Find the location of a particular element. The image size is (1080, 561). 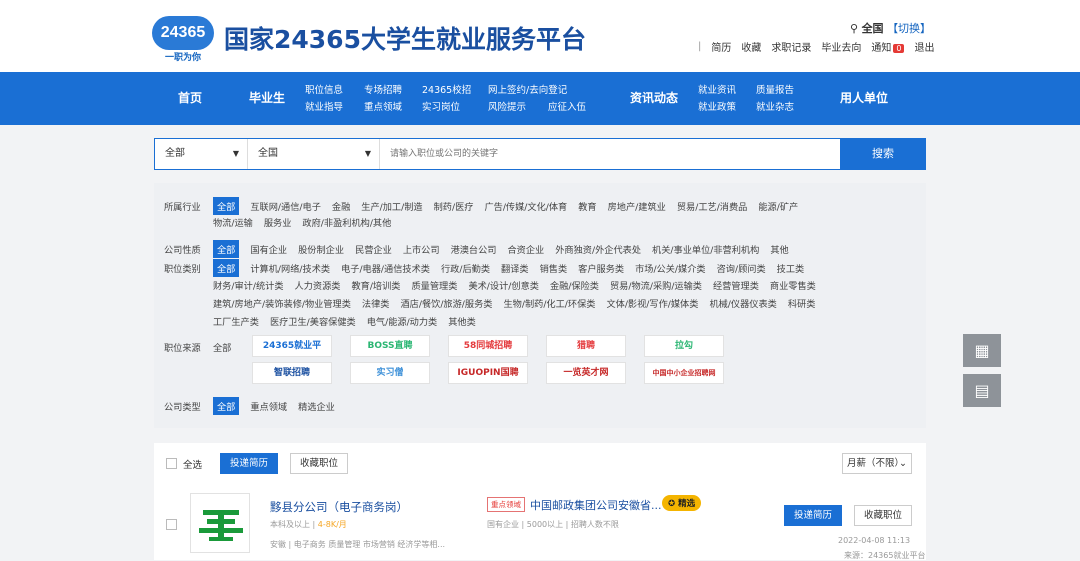

source-option-all: 全部 is located at coordinates (222, 347).